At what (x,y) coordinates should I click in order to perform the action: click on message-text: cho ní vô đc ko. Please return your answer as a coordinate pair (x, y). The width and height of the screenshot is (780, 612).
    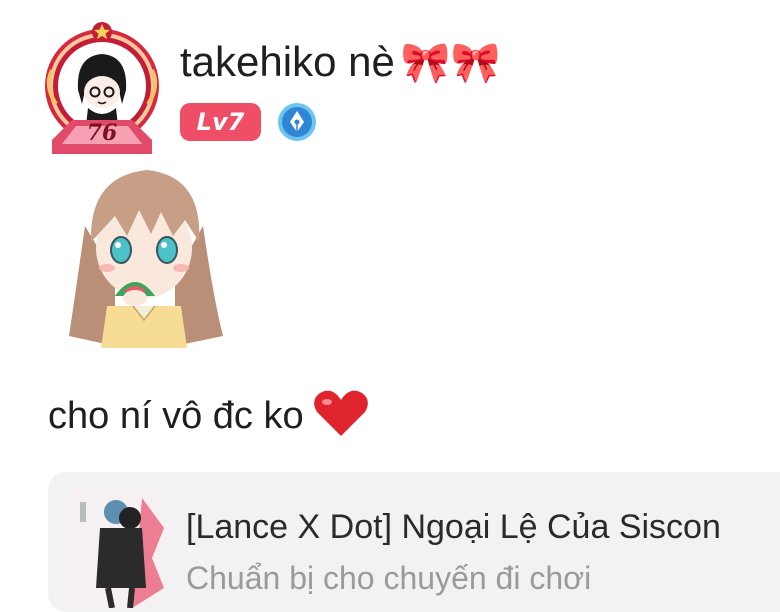
    Looking at the image, I should click on (209, 418).